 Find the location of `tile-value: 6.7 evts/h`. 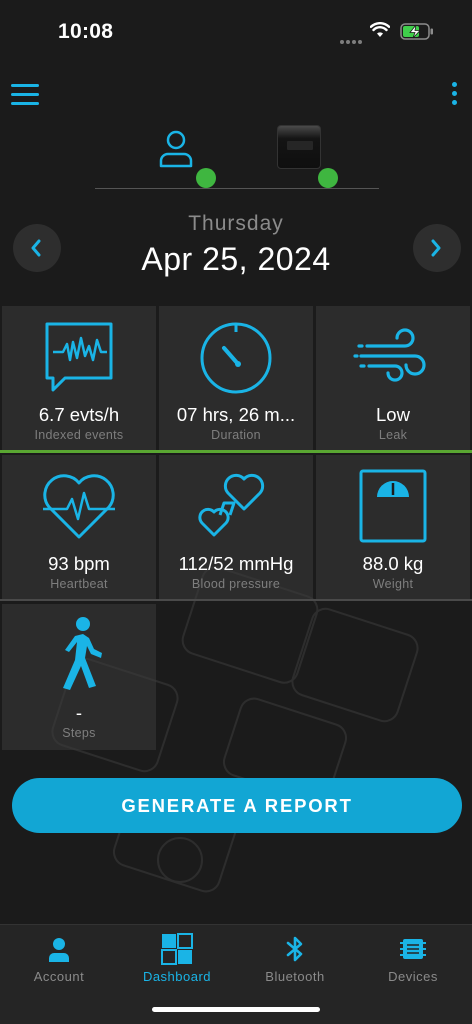

tile-value: 6.7 evts/h is located at coordinates (79, 414).